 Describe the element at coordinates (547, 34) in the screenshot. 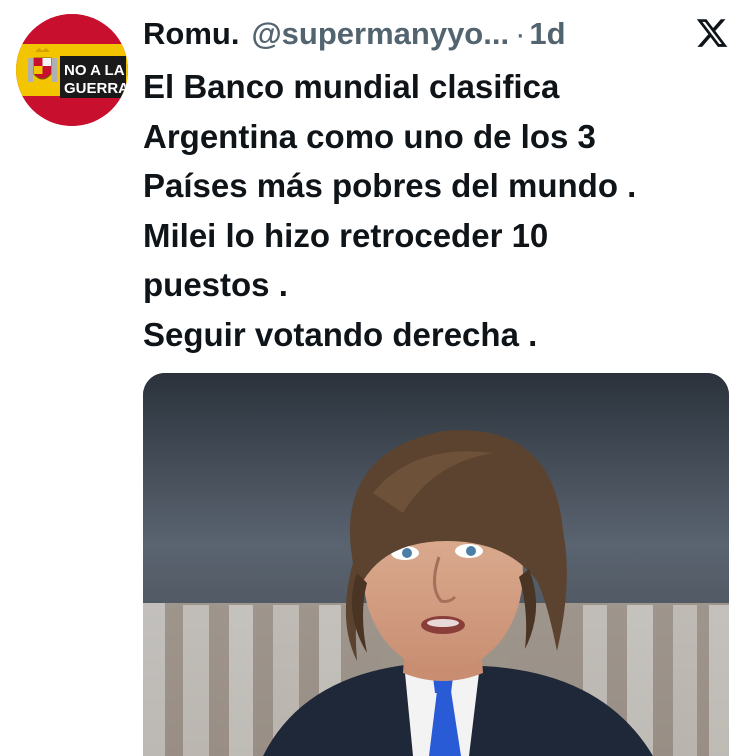

I see `timestamp: 1d` at that location.